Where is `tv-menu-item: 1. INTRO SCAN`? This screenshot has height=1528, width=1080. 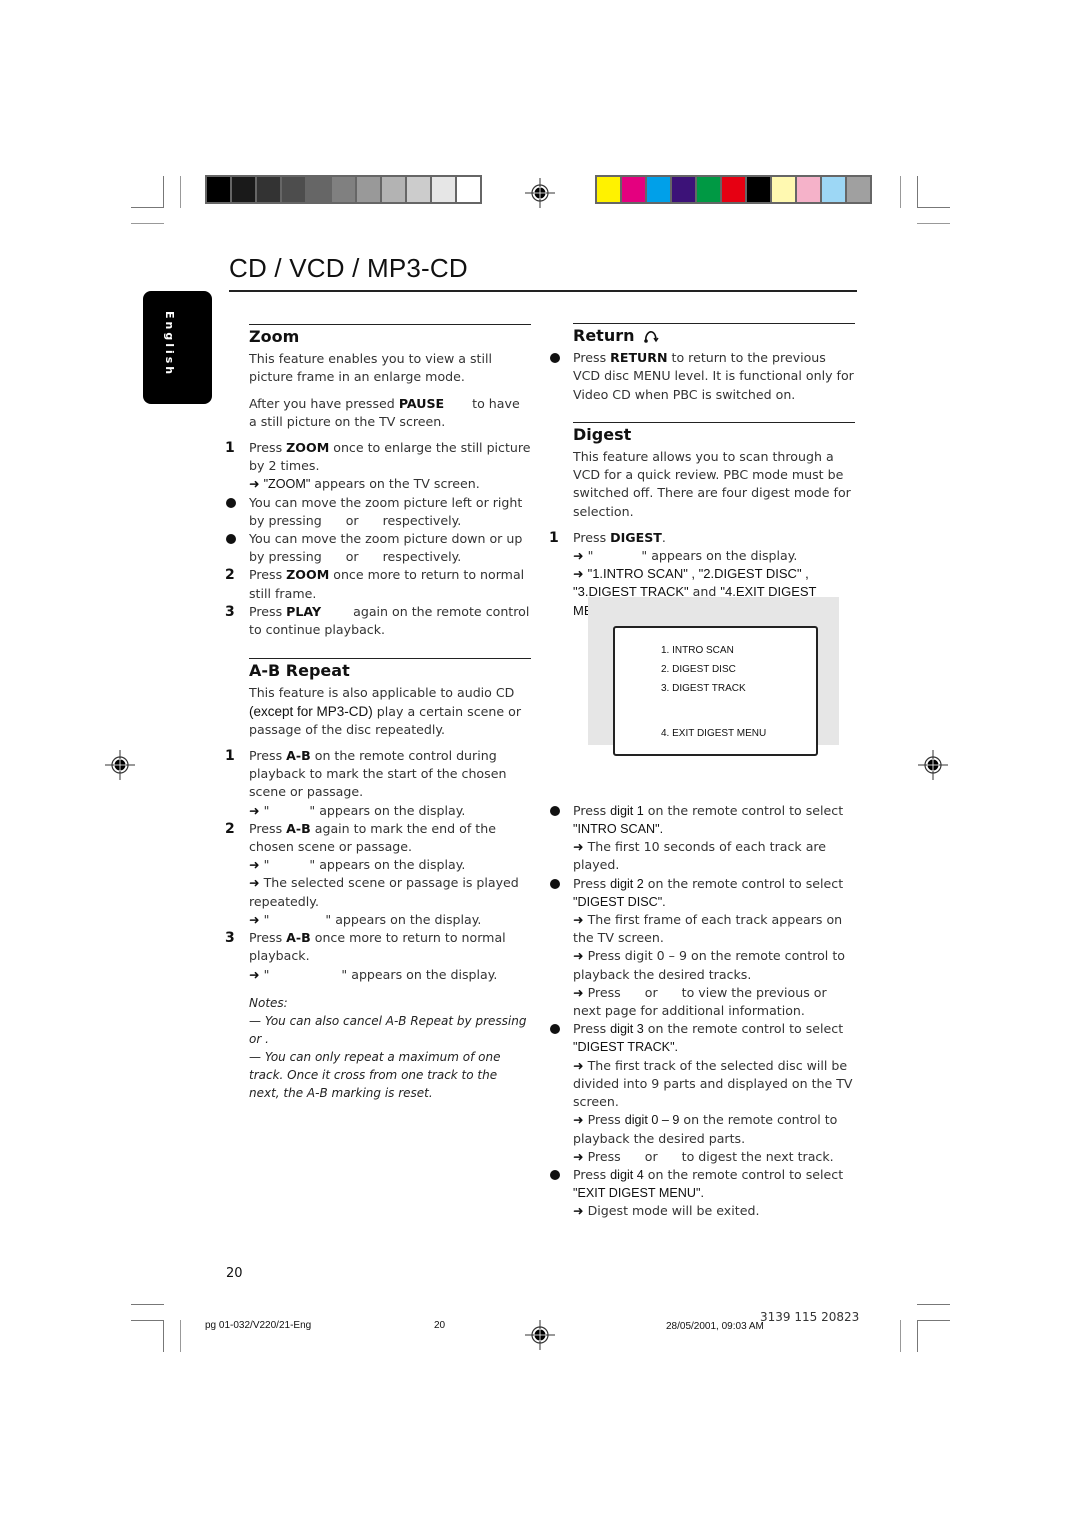
tv-menu-item: 1. INTRO SCAN is located at coordinates (697, 650).